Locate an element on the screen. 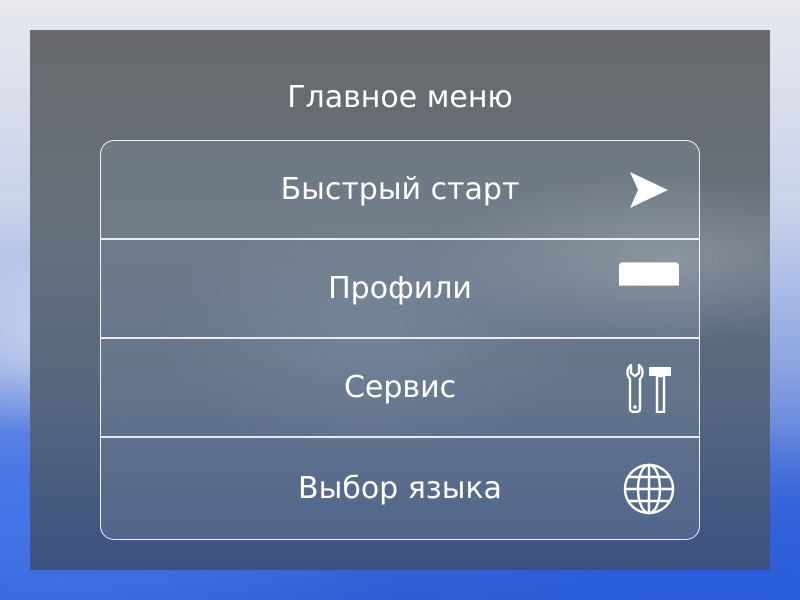 This screenshot has width=800, height=600. tools-icon is located at coordinates (649, 388).